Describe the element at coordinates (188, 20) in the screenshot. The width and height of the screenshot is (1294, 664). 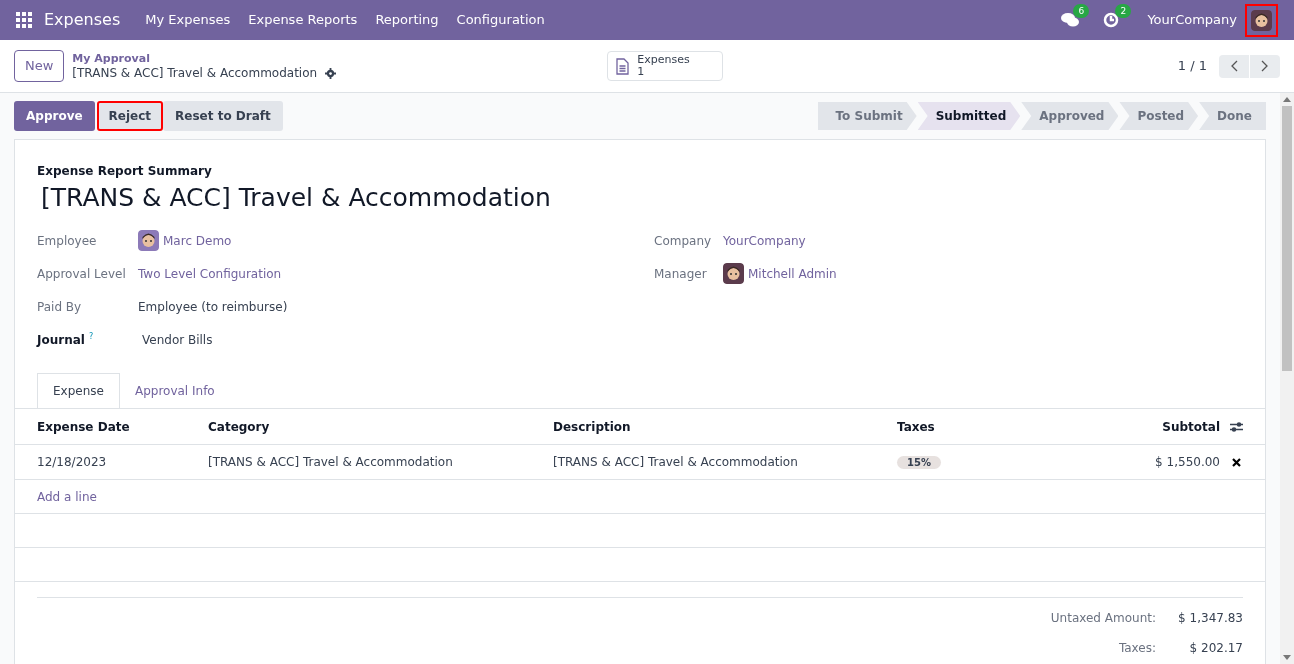
I see `menu-item: My Expenses` at that location.